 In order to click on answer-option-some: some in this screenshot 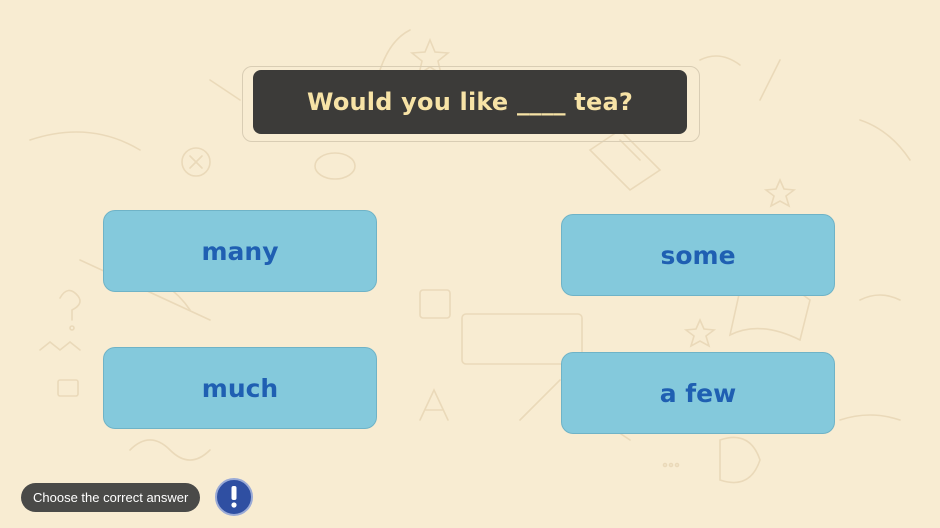, I will do `click(698, 255)`.